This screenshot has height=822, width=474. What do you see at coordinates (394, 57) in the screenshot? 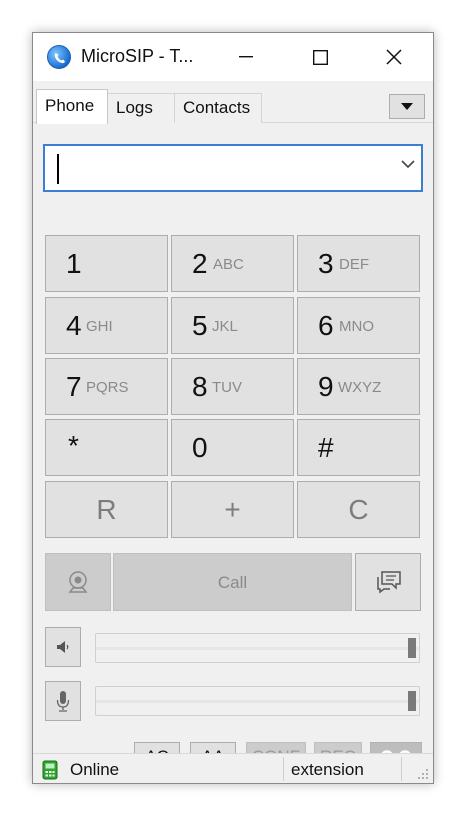
I see `close-button` at bounding box center [394, 57].